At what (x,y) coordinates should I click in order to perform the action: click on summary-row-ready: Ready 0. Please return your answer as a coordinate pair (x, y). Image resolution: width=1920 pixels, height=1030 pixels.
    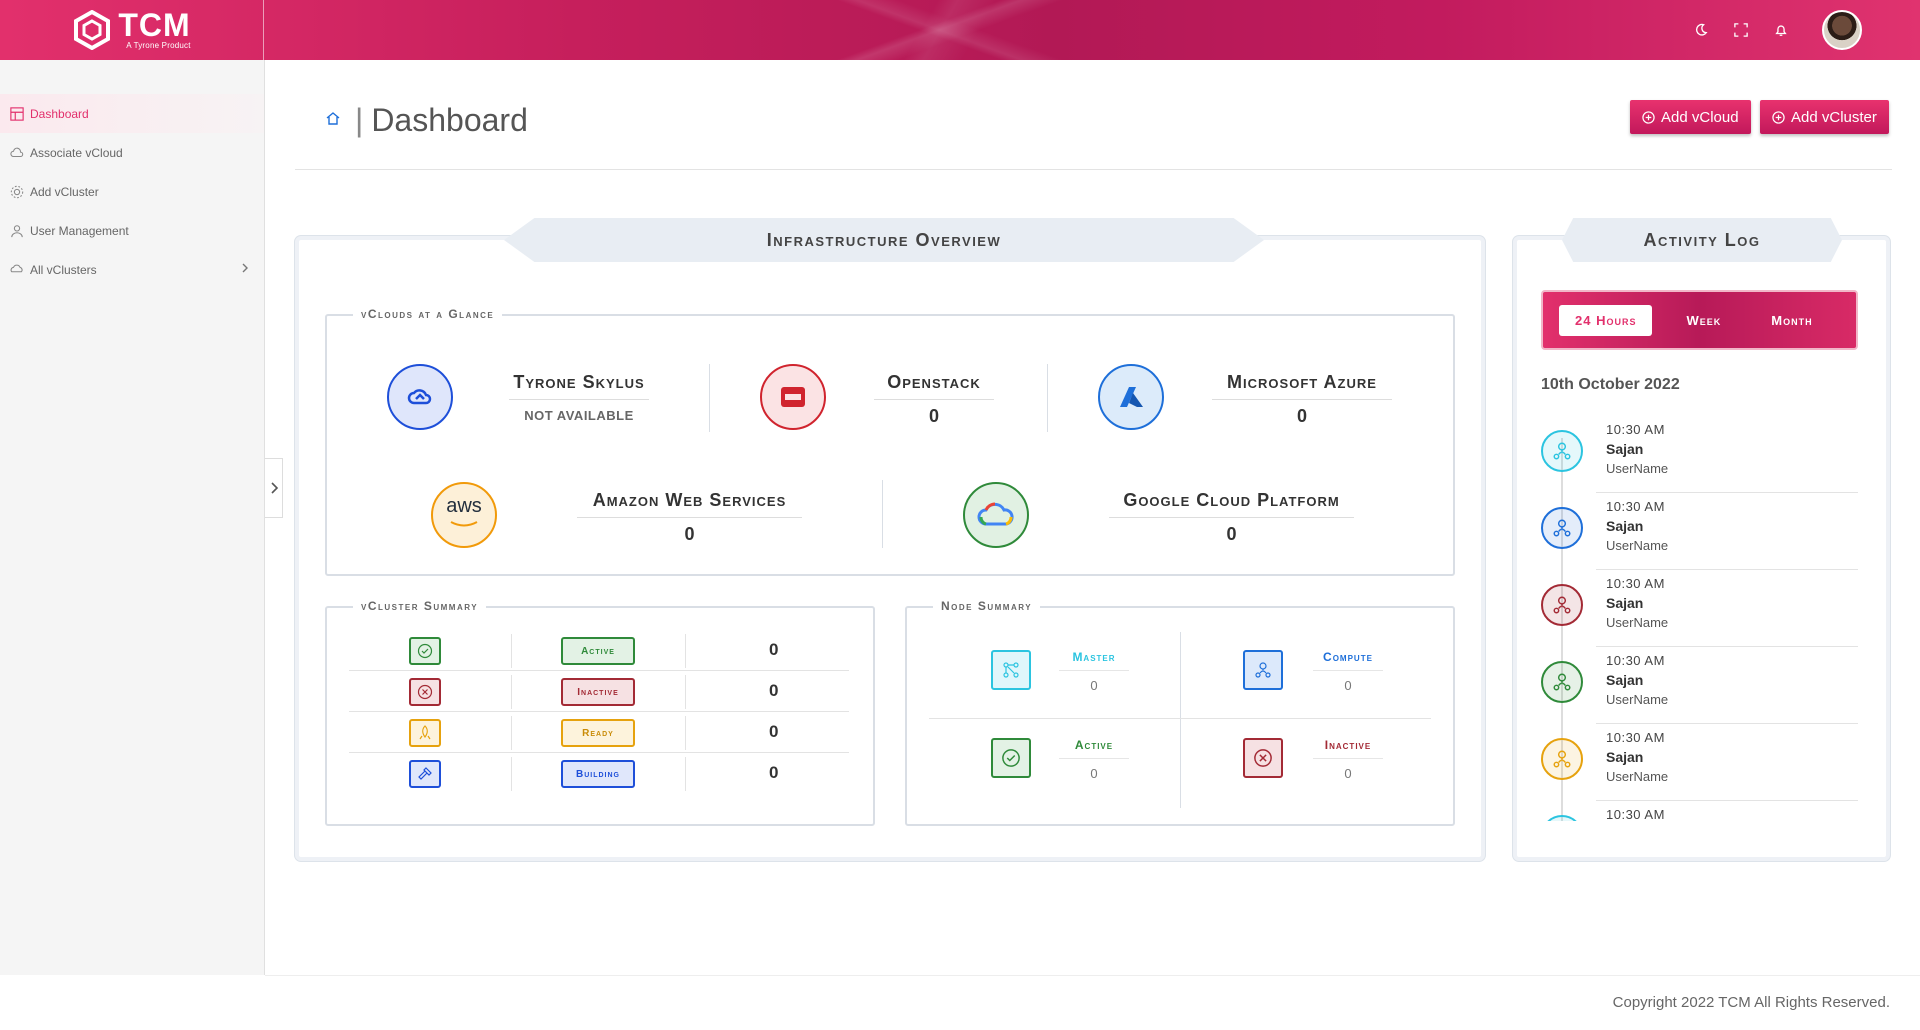
    Looking at the image, I should click on (599, 732).